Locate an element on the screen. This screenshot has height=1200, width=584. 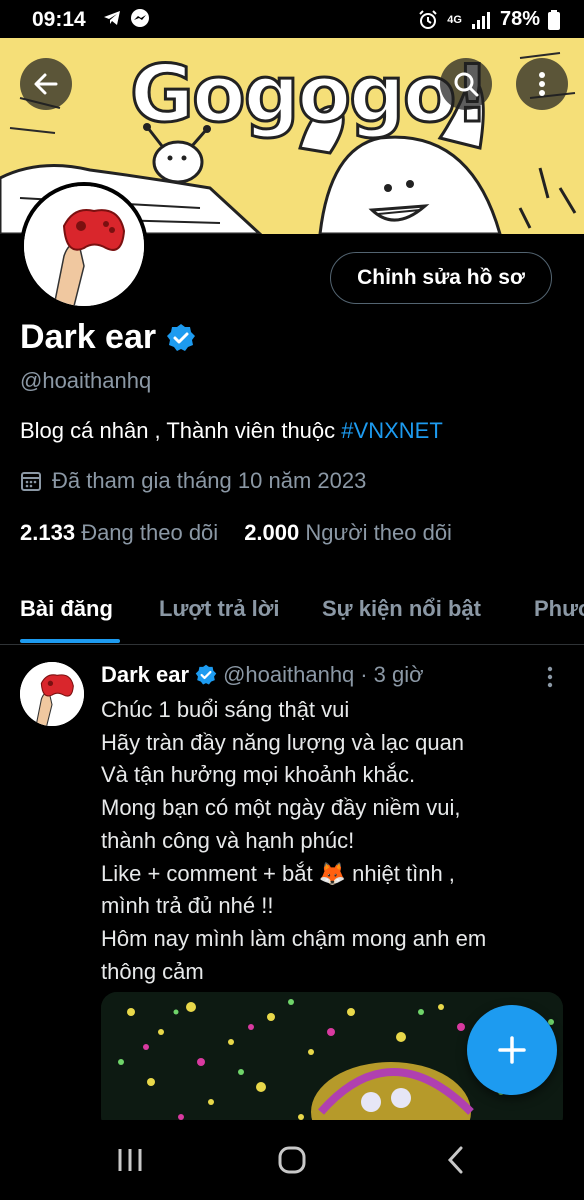
post-header: Dark ear @hoaithanhq · 3 giờ is located at coordinates (262, 675).